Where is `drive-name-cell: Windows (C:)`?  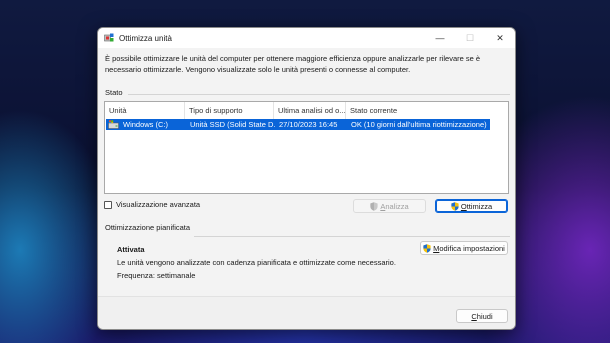 drive-name-cell: Windows (C:) is located at coordinates (146, 124).